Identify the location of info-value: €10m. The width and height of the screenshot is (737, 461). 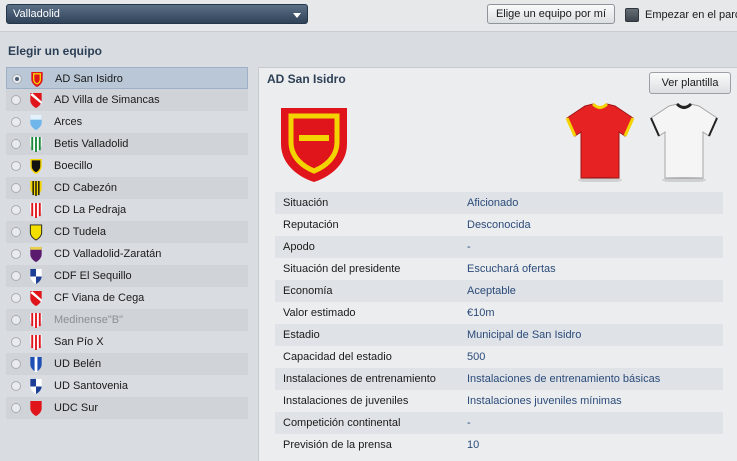
(481, 313).